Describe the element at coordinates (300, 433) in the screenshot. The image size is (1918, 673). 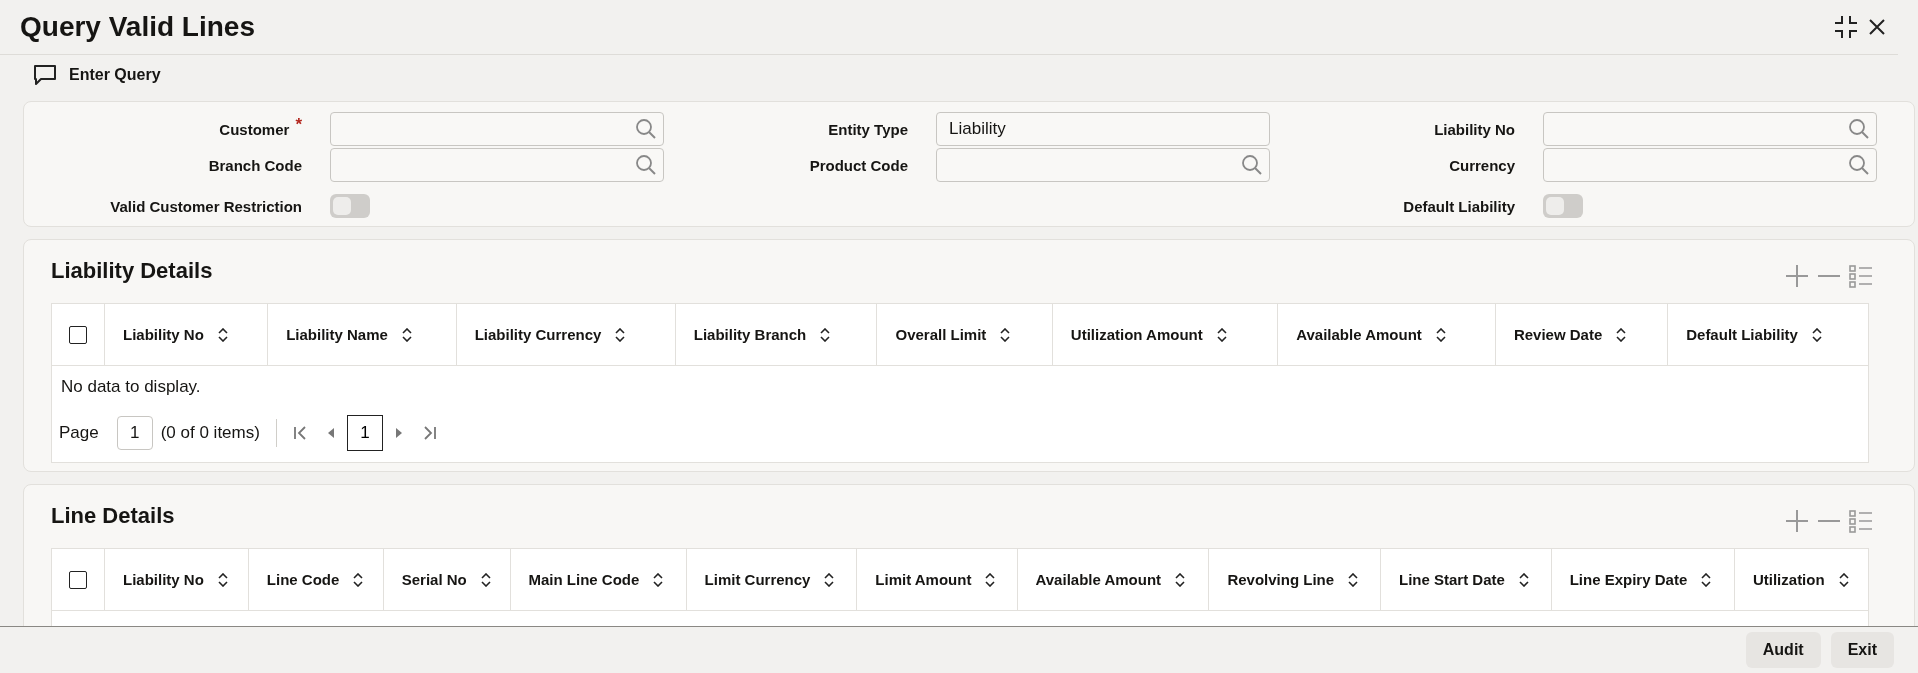
I see `first-page-icon` at that location.